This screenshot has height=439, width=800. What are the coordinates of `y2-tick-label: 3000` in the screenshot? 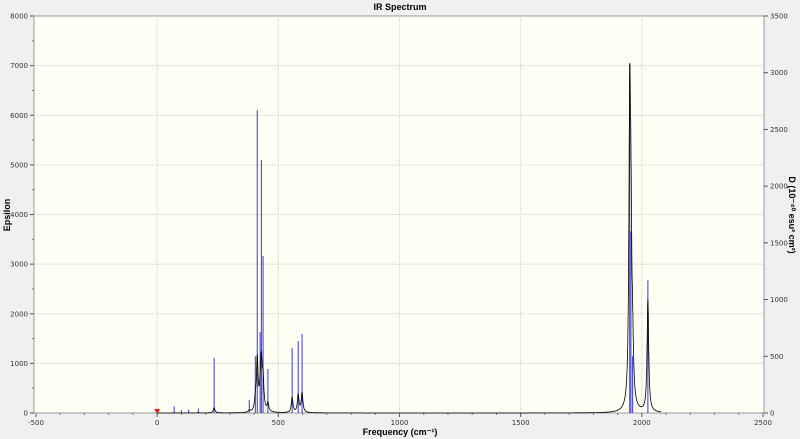 It's located at (779, 73).